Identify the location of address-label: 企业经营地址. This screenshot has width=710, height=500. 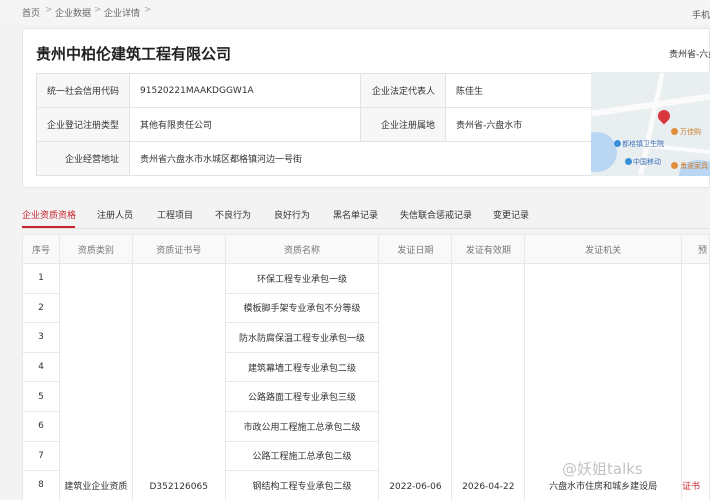
(83, 158).